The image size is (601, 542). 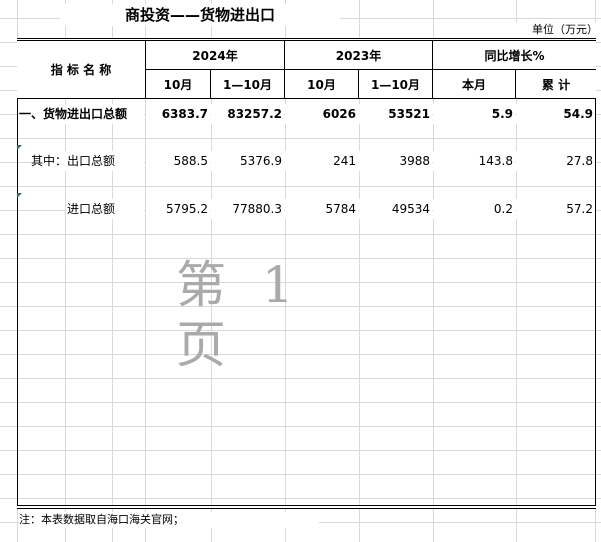 What do you see at coordinates (514, 55) in the screenshot?
I see `header-growth: 同比增长%` at bounding box center [514, 55].